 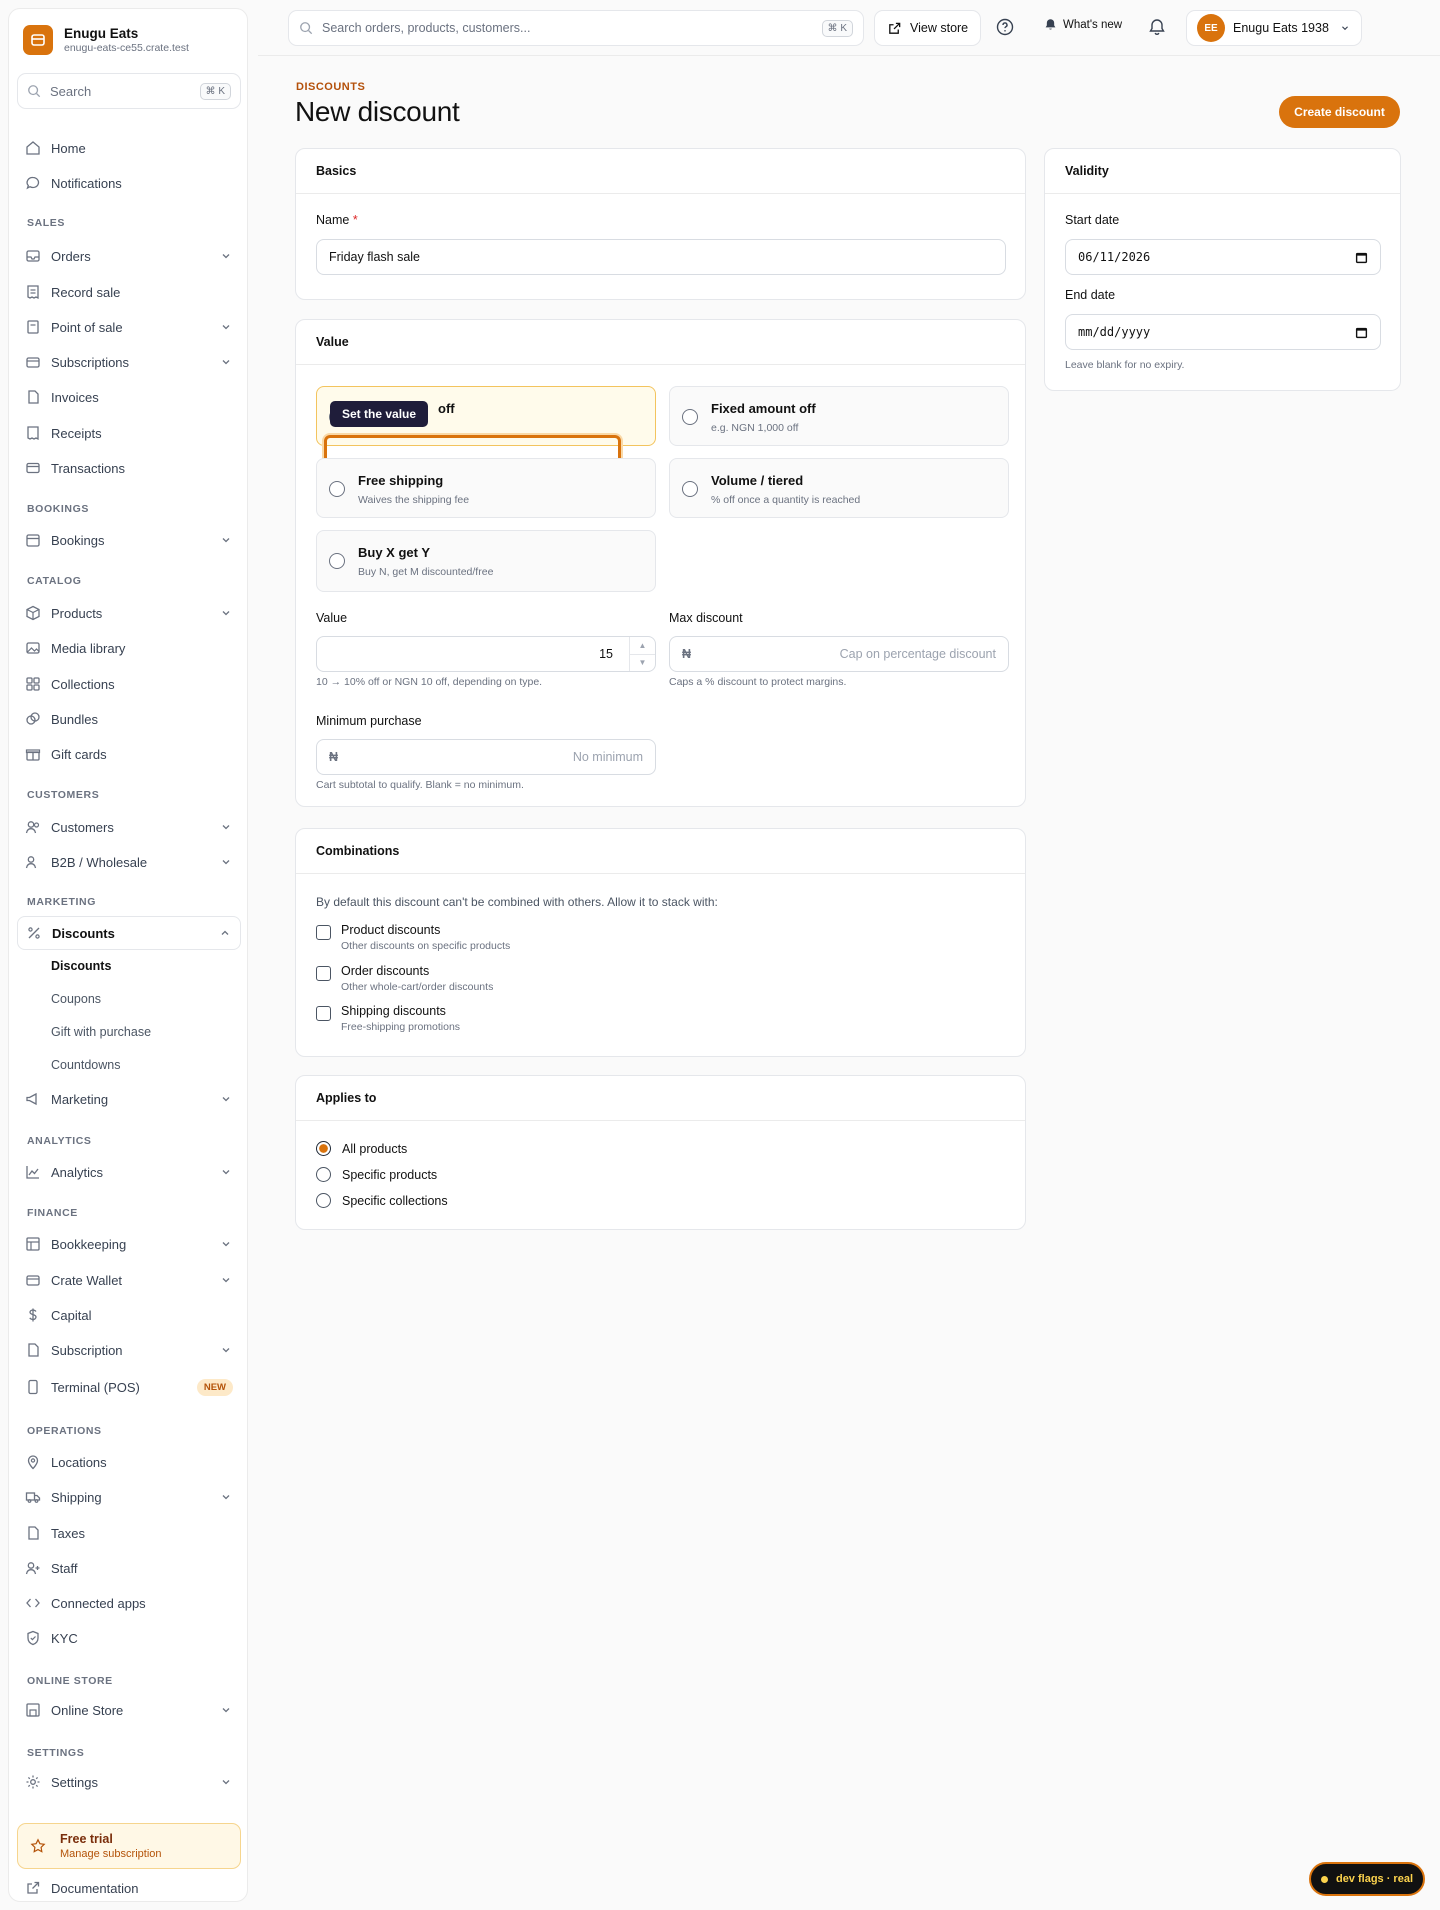 What do you see at coordinates (642, 646) in the screenshot?
I see `stepper-up-icon: ▲` at bounding box center [642, 646].